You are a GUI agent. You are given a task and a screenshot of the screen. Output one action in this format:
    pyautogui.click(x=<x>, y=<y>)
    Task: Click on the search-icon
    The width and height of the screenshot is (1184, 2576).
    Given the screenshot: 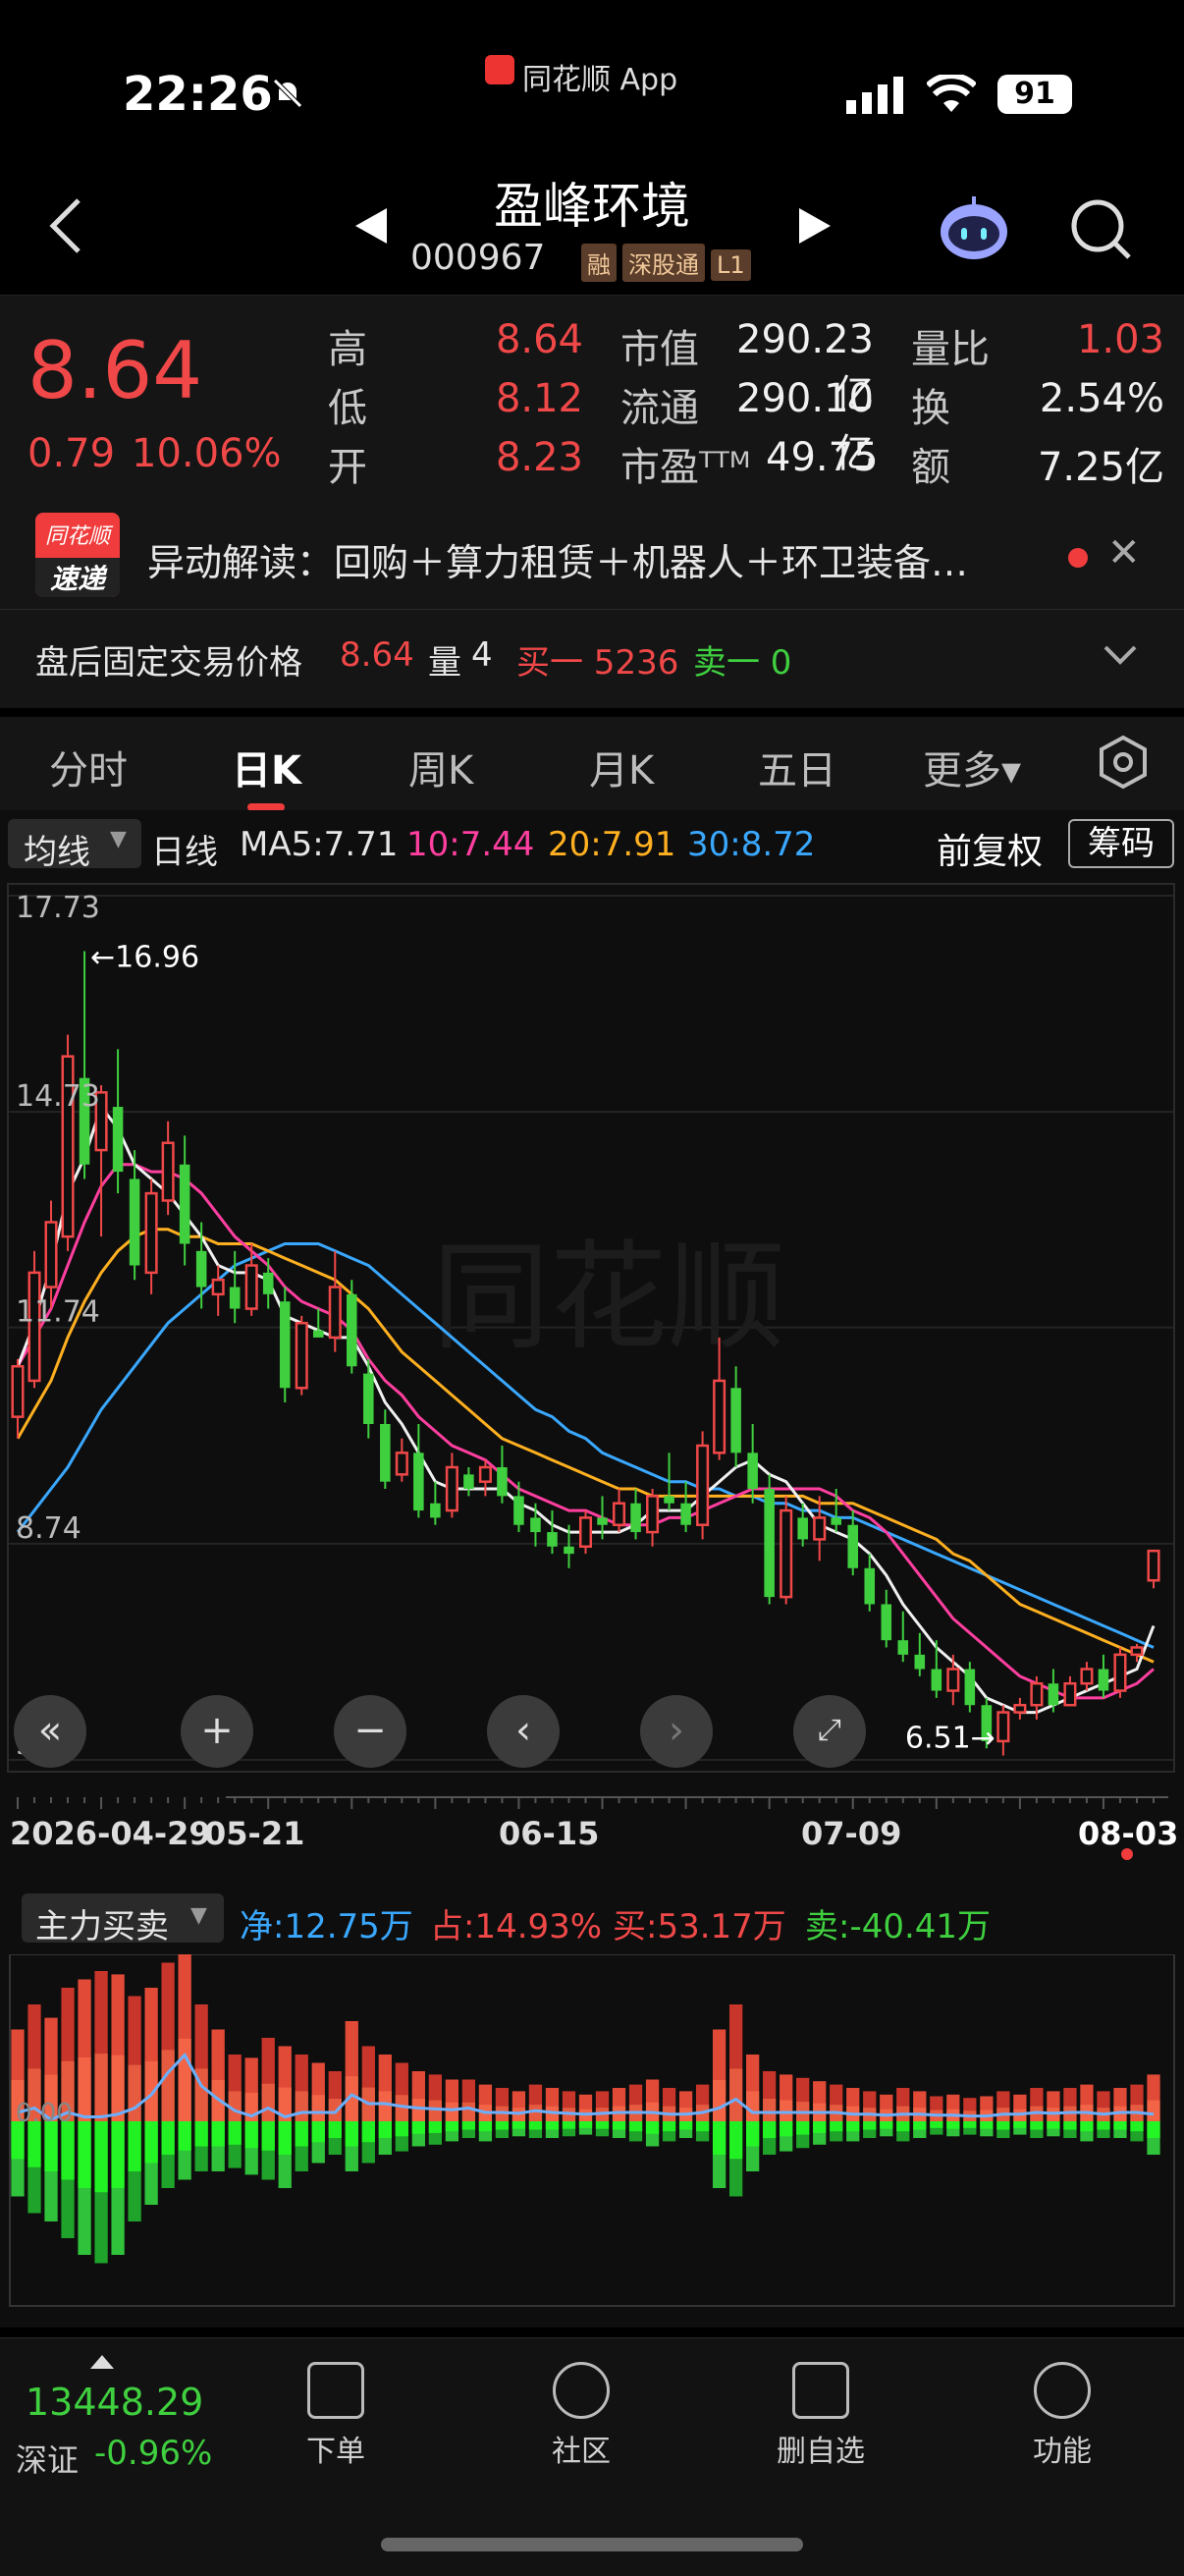 What is the action you would take?
    pyautogui.click(x=1100, y=230)
    